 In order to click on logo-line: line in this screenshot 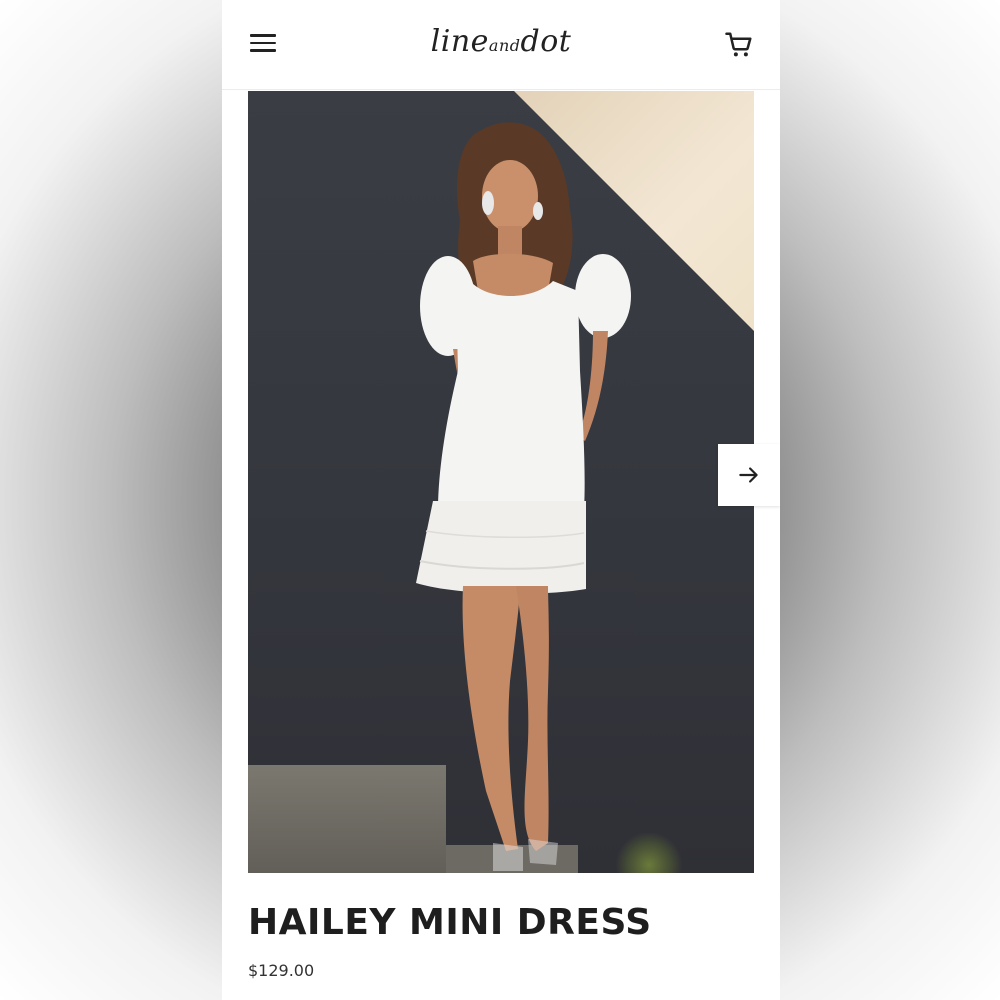, I will do `click(459, 41)`.